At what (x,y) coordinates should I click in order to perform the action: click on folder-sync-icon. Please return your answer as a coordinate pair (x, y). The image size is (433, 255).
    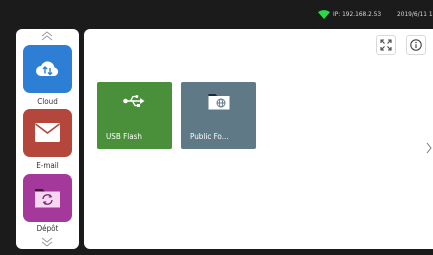
    Looking at the image, I should click on (47, 198).